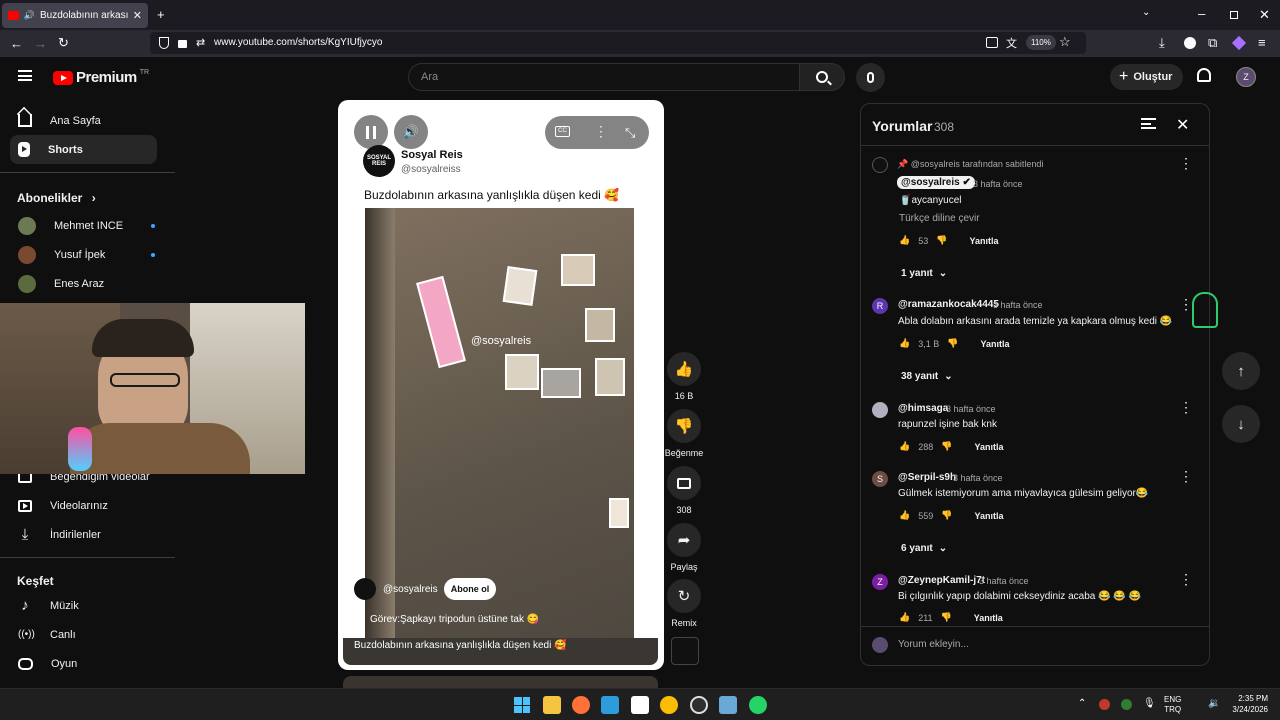 The height and width of the screenshot is (720, 1280). Describe the element at coordinates (29, 15) in the screenshot. I see `speaker-icon: 🔊` at that location.